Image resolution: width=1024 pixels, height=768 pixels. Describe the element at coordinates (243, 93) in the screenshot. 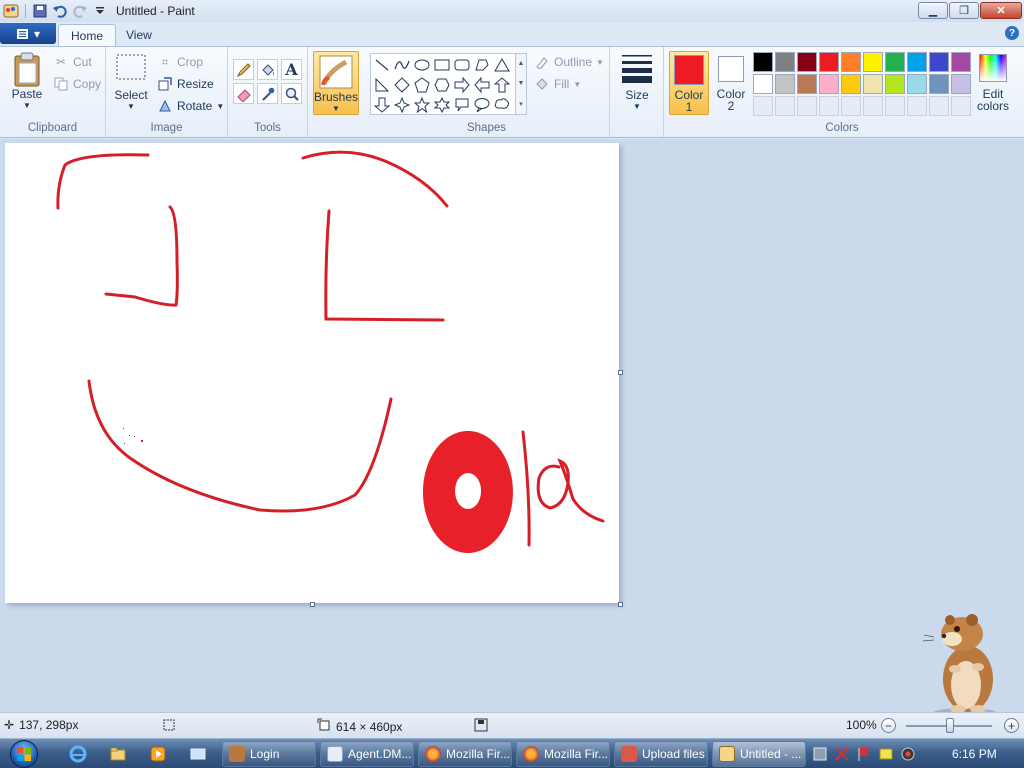

I see `eraser-icon` at that location.